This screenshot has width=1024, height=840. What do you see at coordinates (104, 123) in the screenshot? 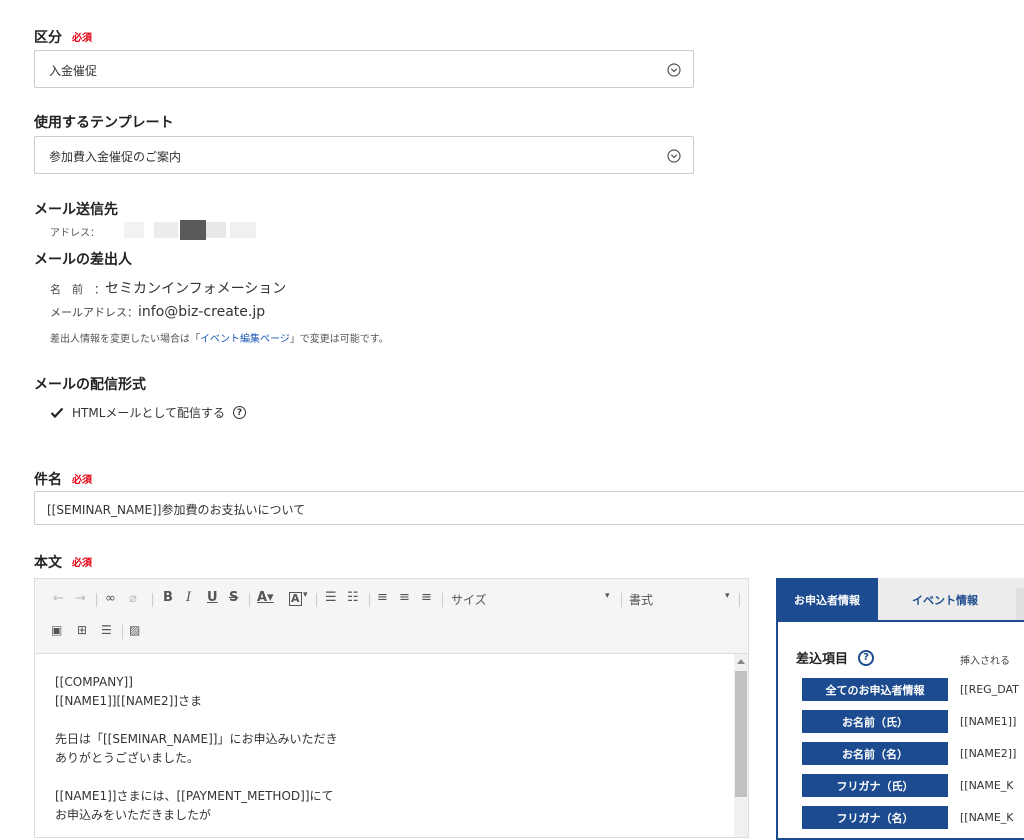
I see `template-label: 使用するテンプレート` at bounding box center [104, 123].